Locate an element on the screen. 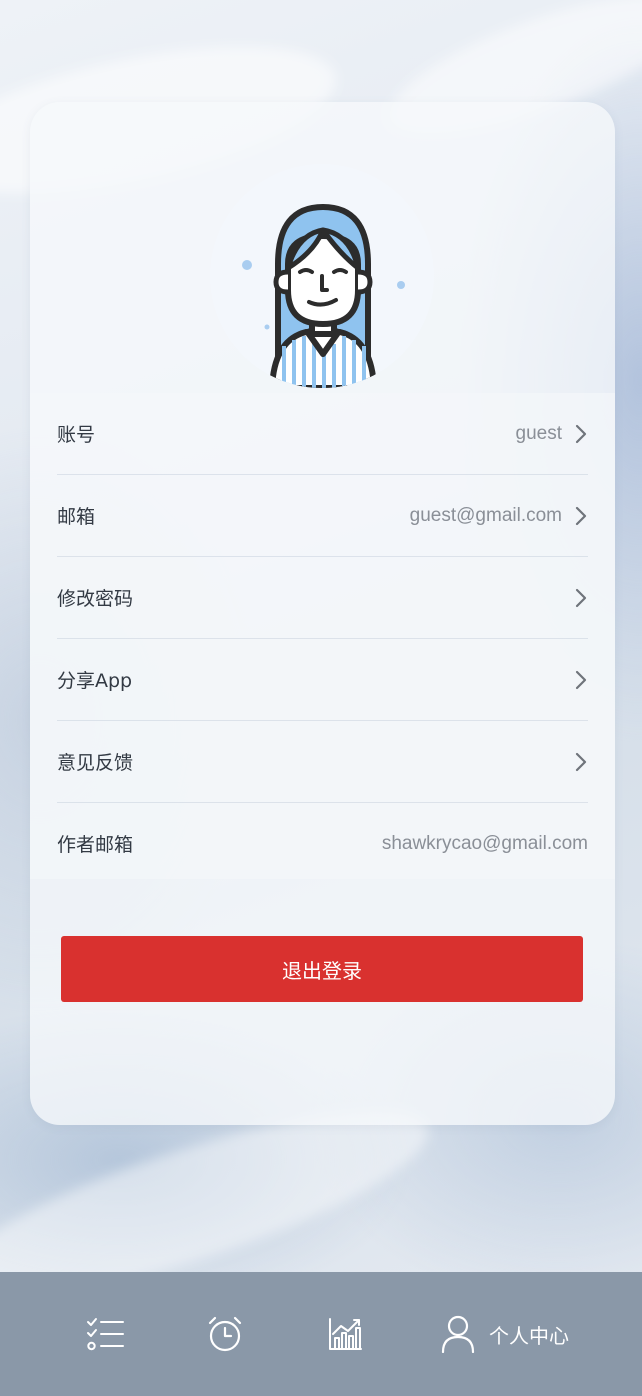 The image size is (642, 1396). tab-alarm is located at coordinates (225, 1334).